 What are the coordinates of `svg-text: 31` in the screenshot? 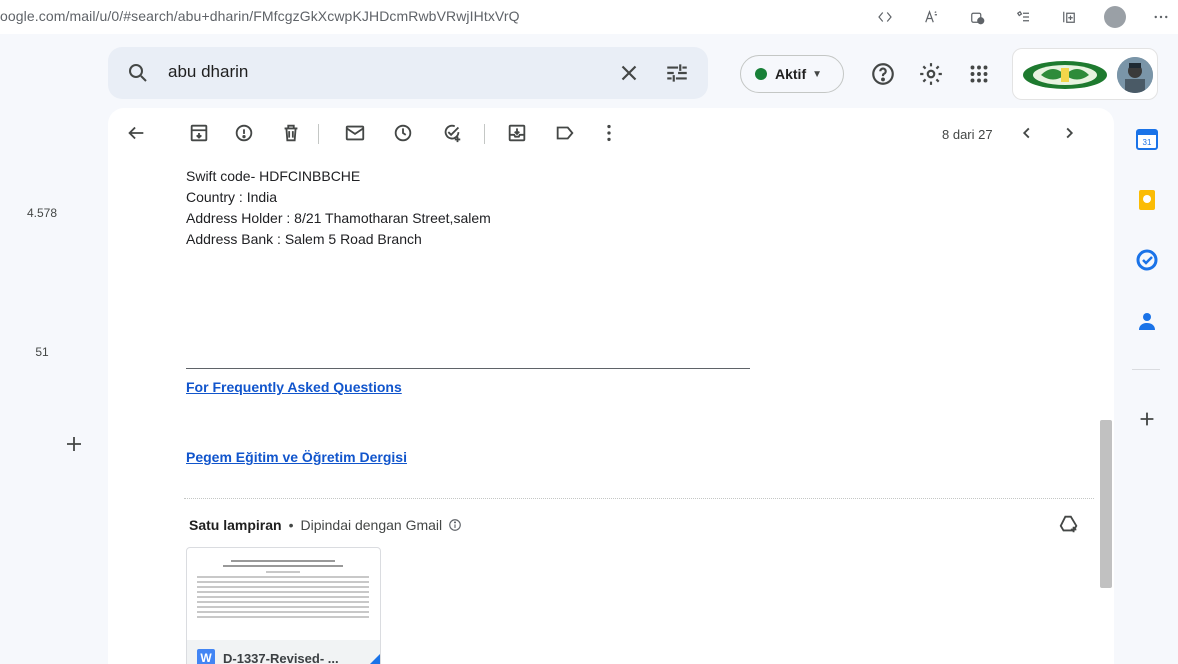 It's located at (1147, 142).